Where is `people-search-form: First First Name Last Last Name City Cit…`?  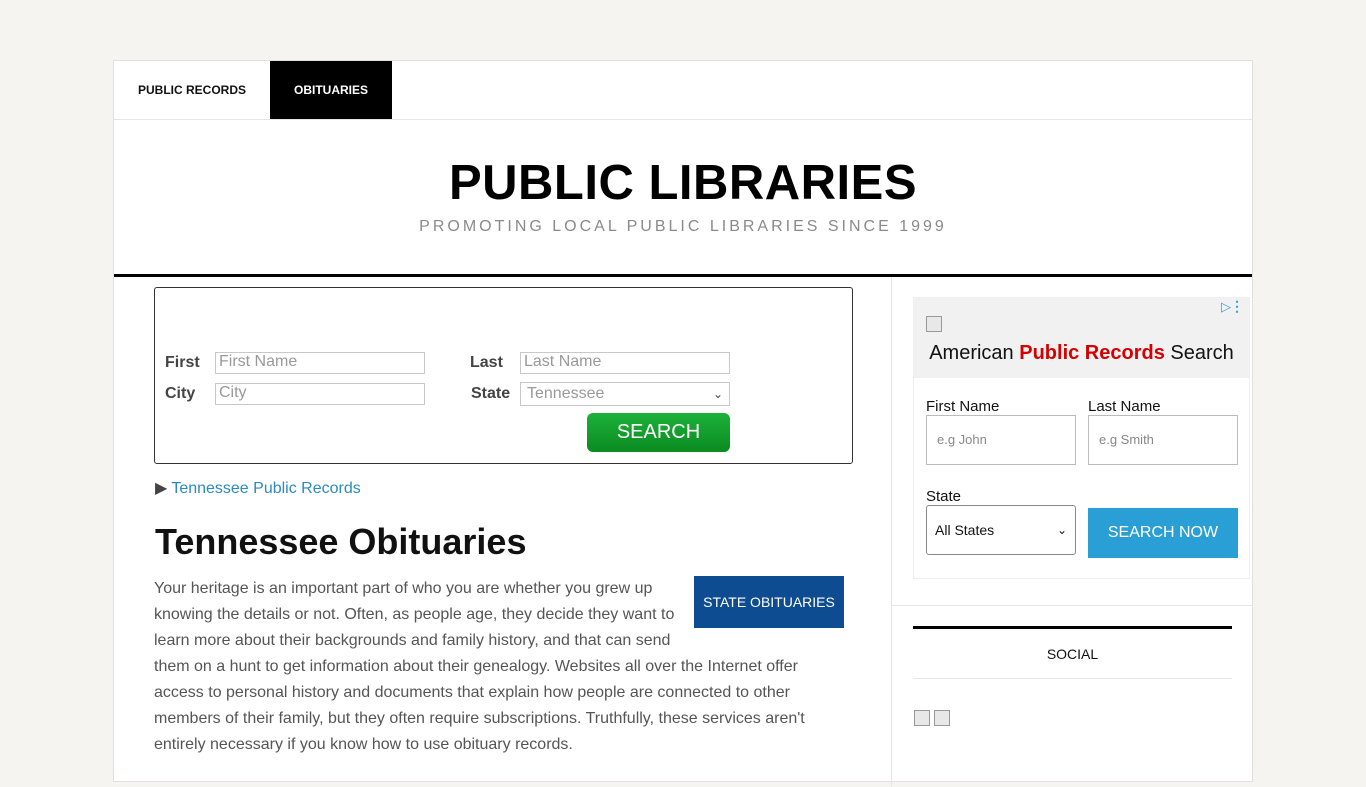
people-search-form: First First Name Last Last Name City Cit… is located at coordinates (503, 375).